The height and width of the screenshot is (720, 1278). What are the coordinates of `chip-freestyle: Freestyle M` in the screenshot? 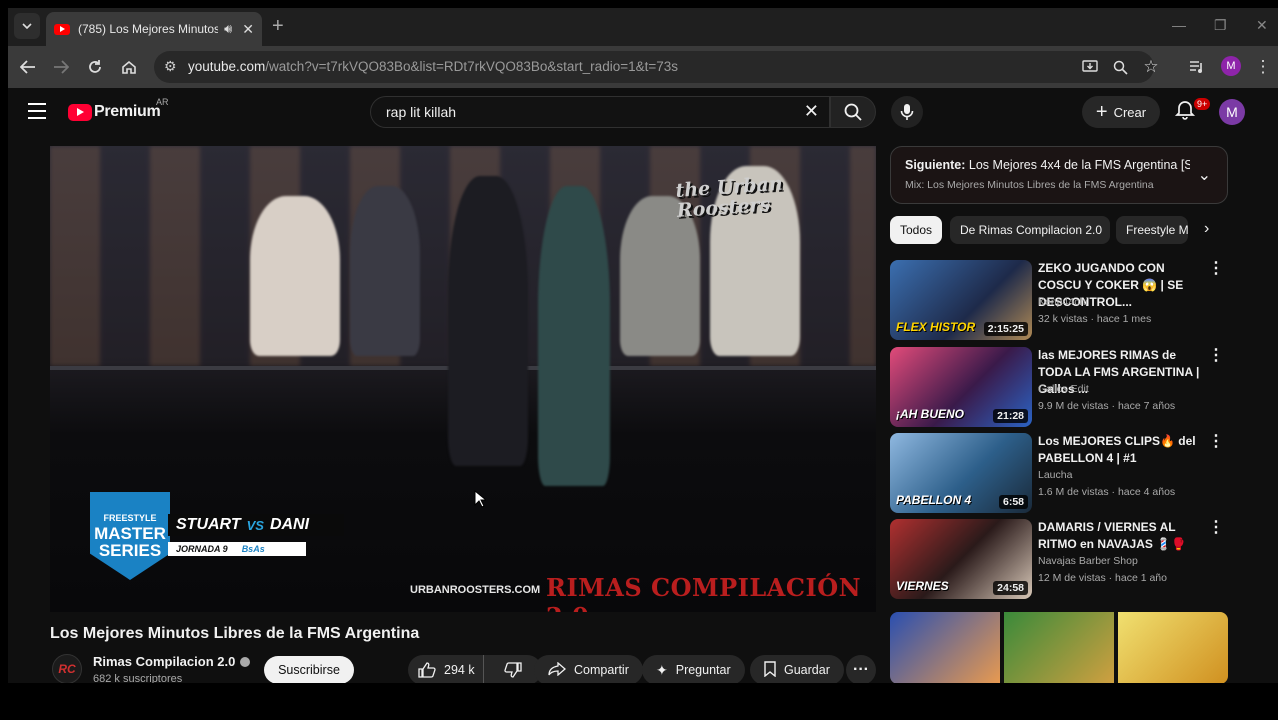 It's located at (1152, 230).